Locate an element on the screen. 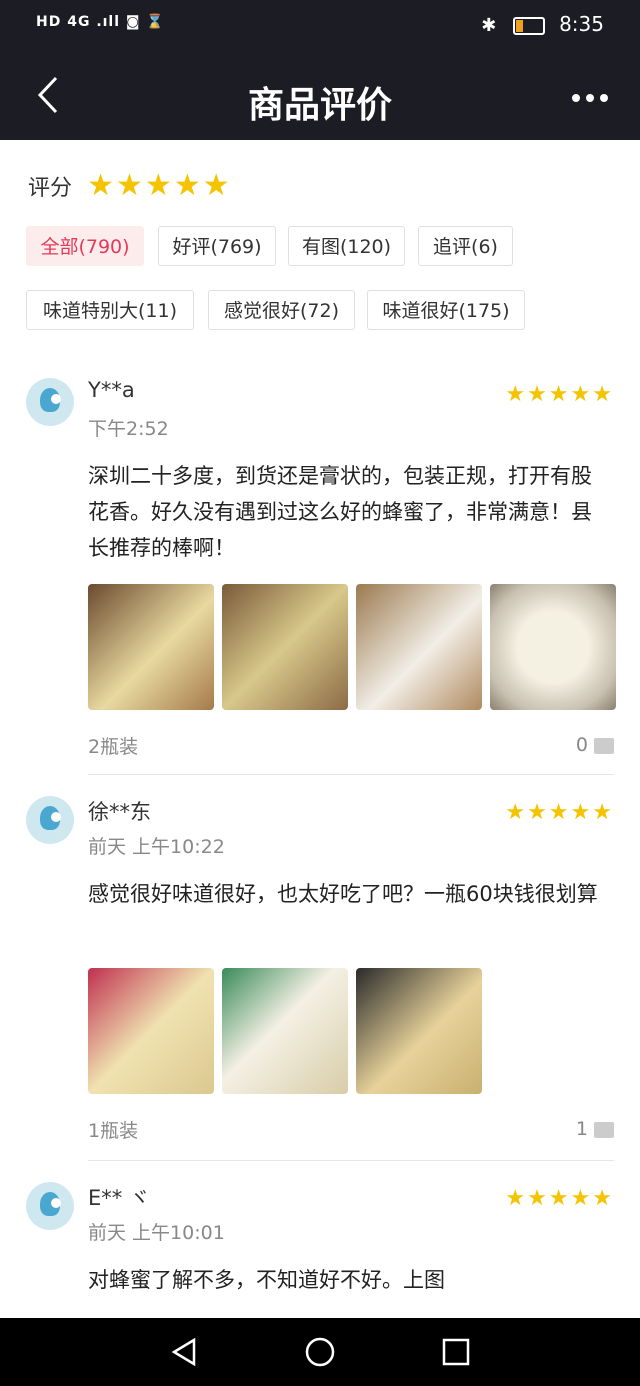 This screenshot has height=1386, width=640. review-time: 前天 上午10:01 is located at coordinates (156, 1233).